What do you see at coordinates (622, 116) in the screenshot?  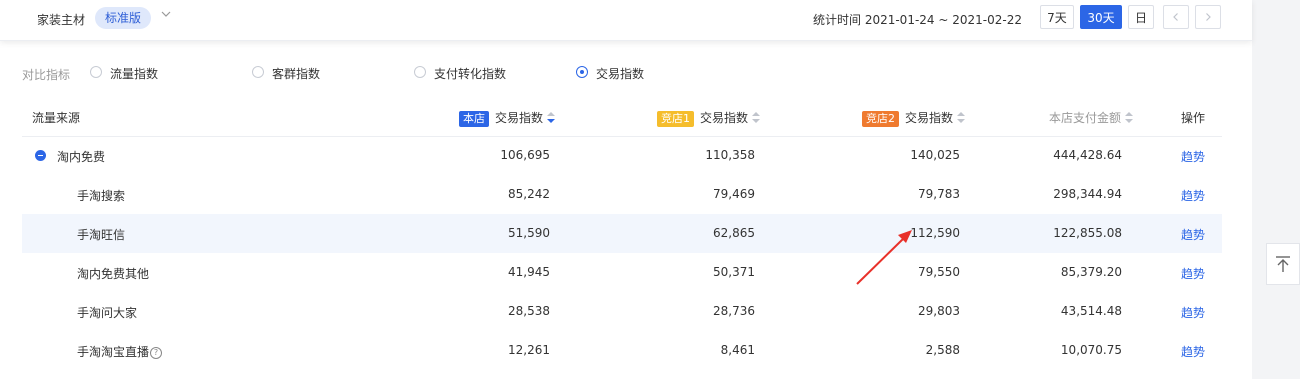 I see `table-header: 流量来源 本店 交易指数 竞店1 交易指数 竞店2 交易指数 本店支付金额 操作` at bounding box center [622, 116].